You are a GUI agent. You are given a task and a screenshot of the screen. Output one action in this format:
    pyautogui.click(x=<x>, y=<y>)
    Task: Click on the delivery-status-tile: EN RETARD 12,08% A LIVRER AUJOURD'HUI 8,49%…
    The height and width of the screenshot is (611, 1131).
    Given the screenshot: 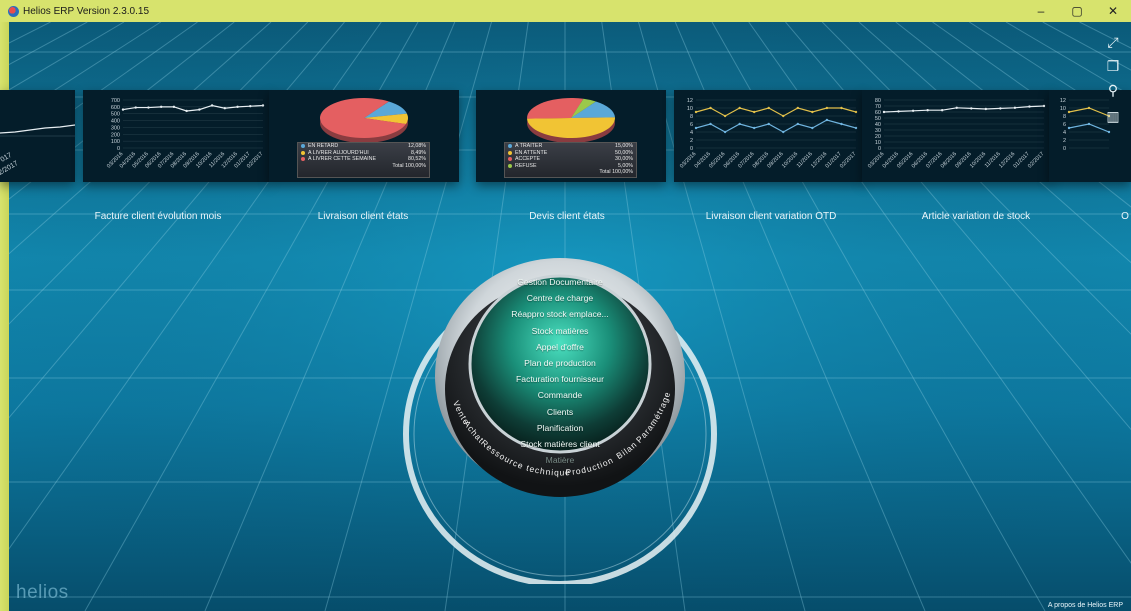 What is the action you would take?
    pyautogui.click(x=364, y=136)
    